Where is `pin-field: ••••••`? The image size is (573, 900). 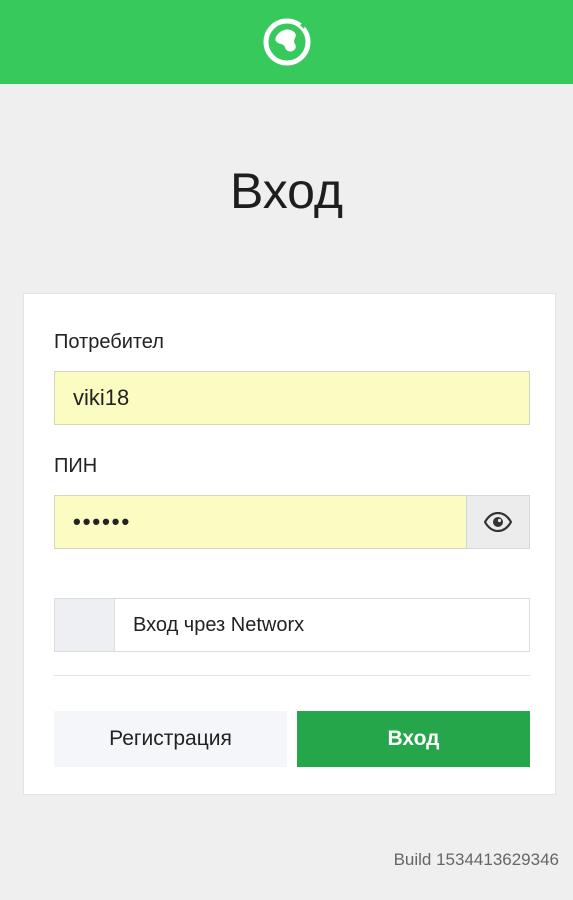 pin-field: •••••• is located at coordinates (260, 522).